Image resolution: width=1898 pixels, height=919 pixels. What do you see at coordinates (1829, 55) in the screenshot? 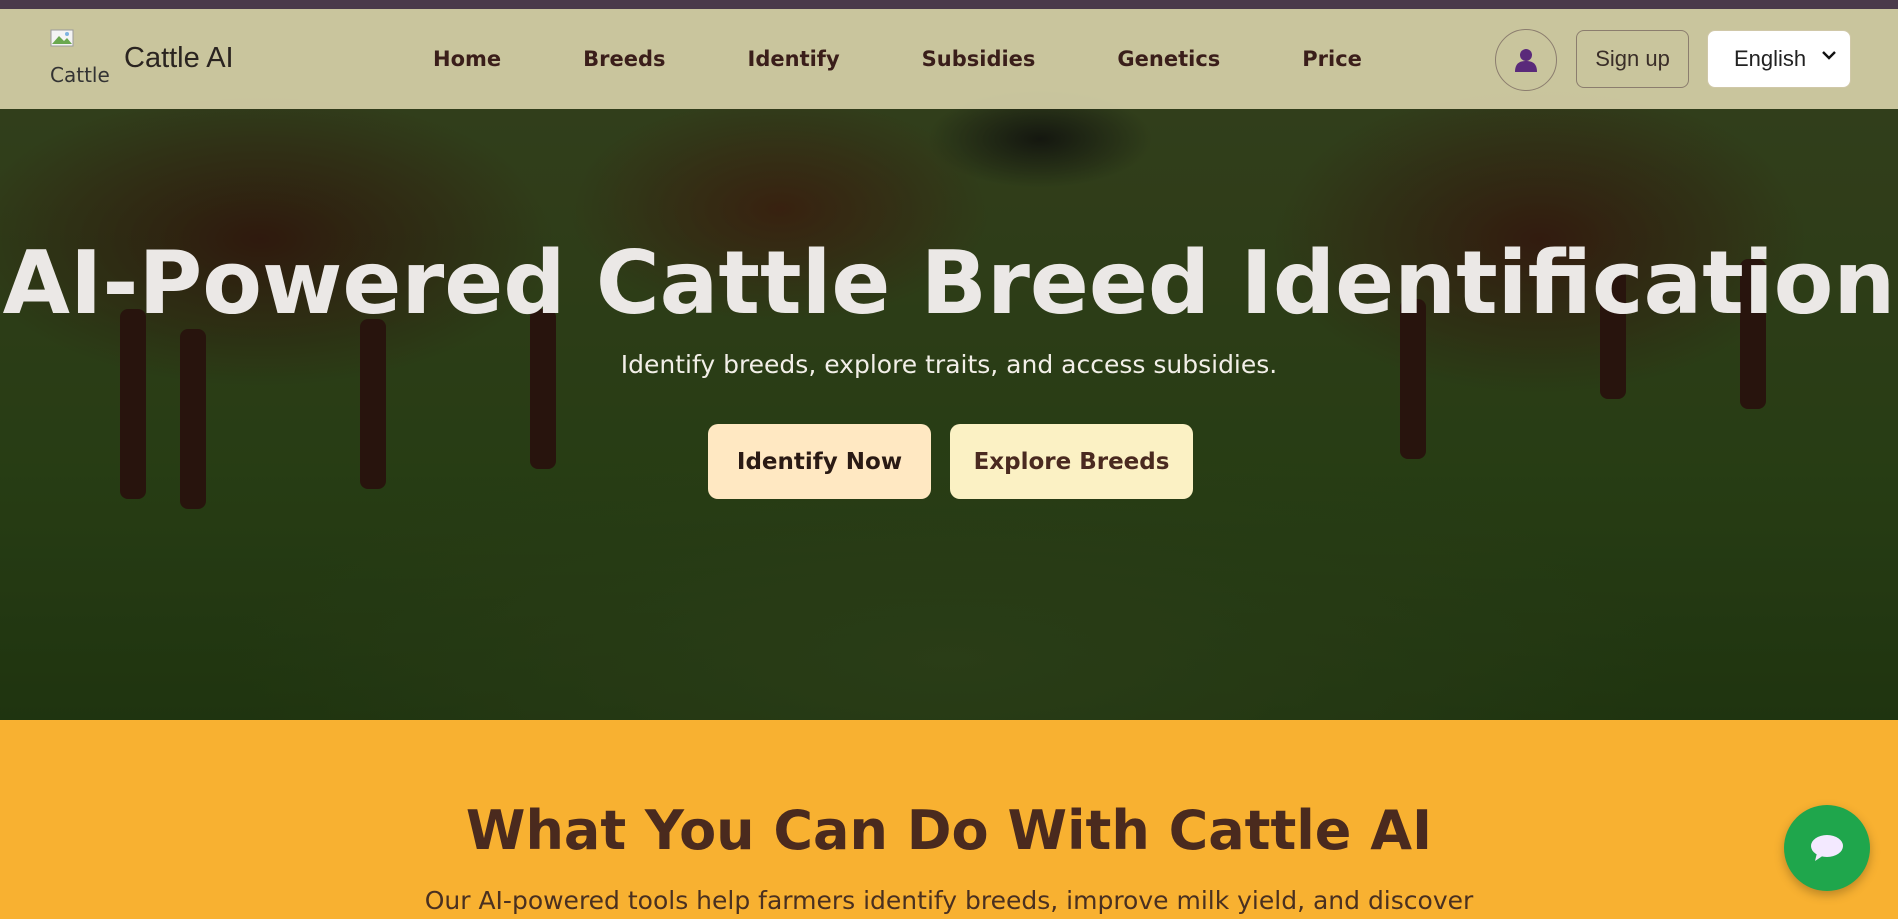
I see `chevron-down-icon` at bounding box center [1829, 55].